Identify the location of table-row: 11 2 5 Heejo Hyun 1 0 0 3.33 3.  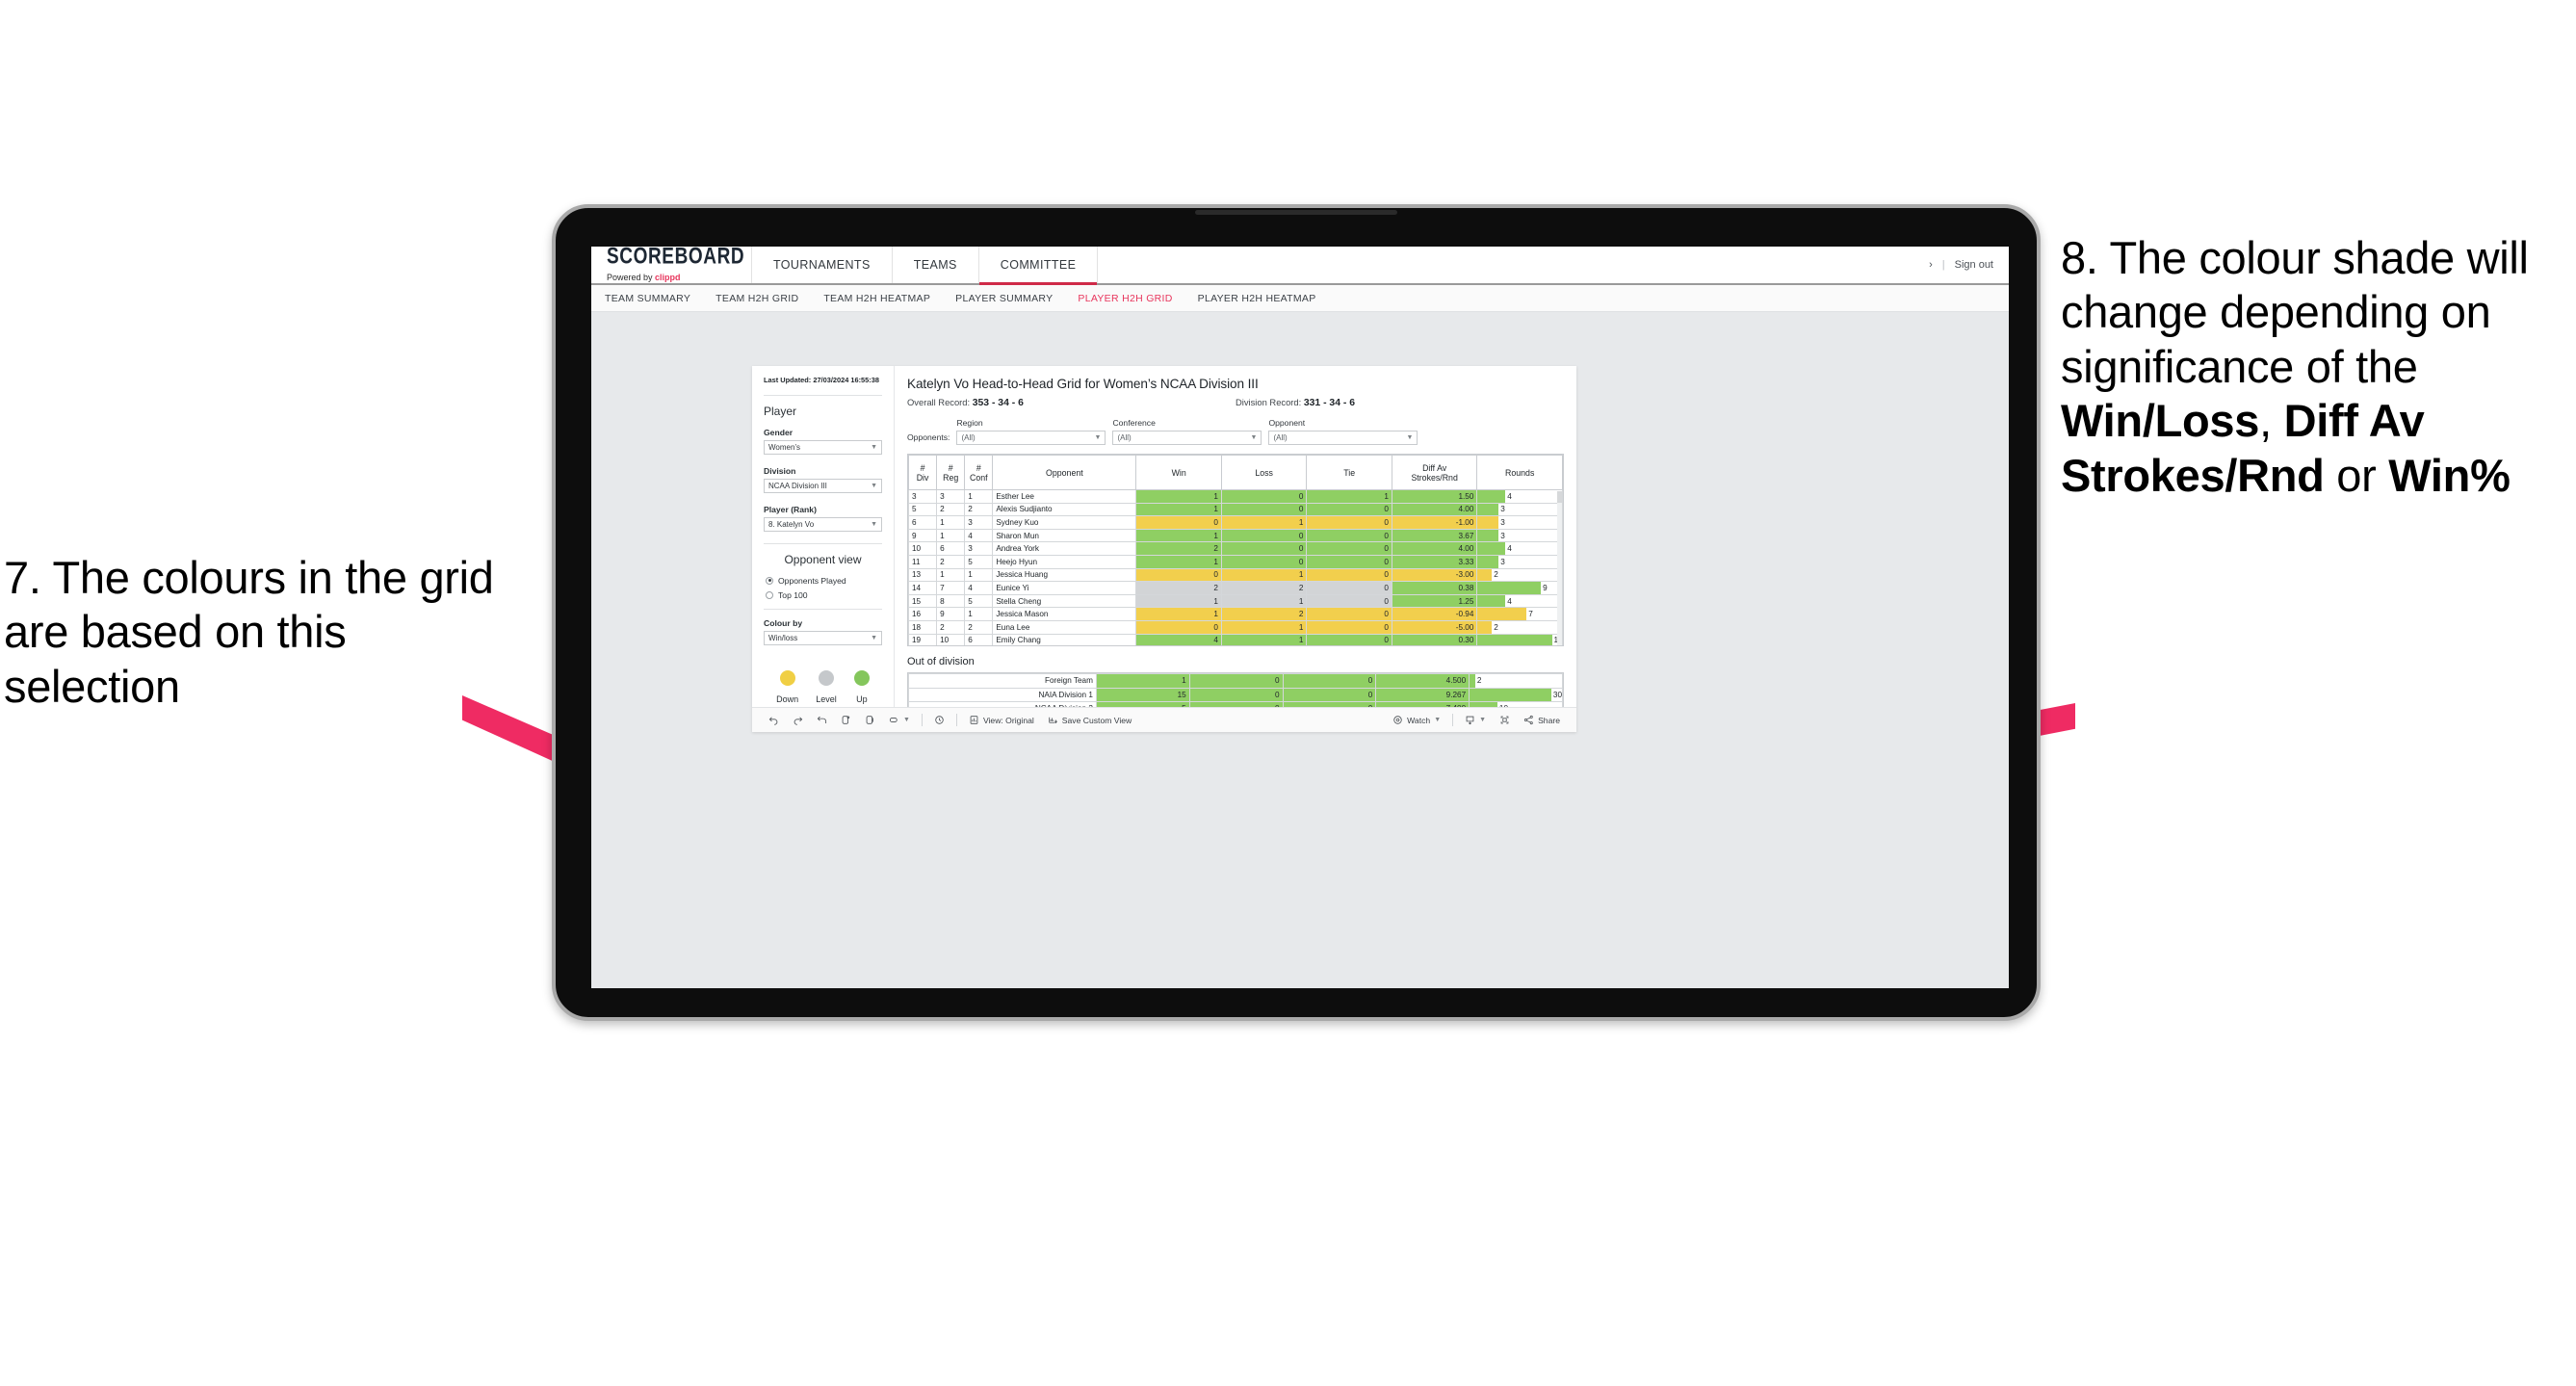
(1235, 561).